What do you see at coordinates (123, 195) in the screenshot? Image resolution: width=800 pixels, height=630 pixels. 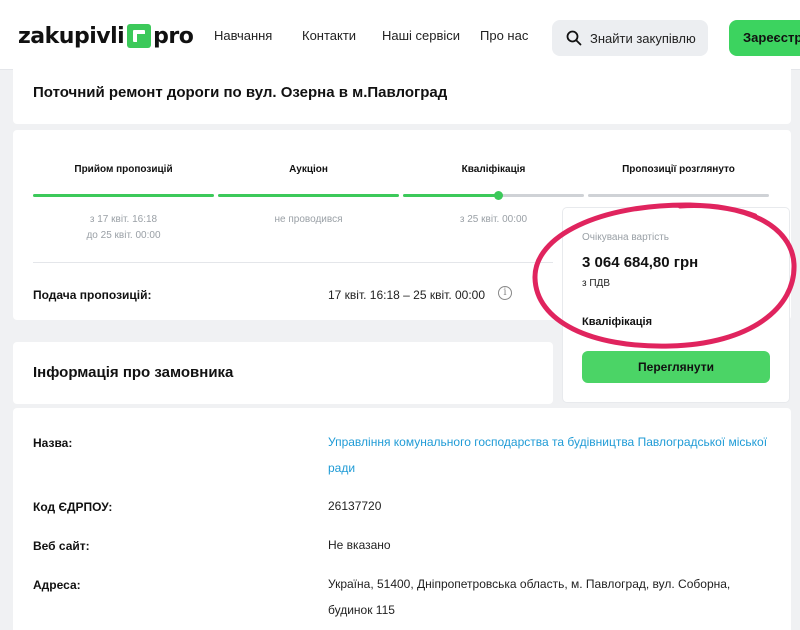 I see `stage-bar-proposals` at bounding box center [123, 195].